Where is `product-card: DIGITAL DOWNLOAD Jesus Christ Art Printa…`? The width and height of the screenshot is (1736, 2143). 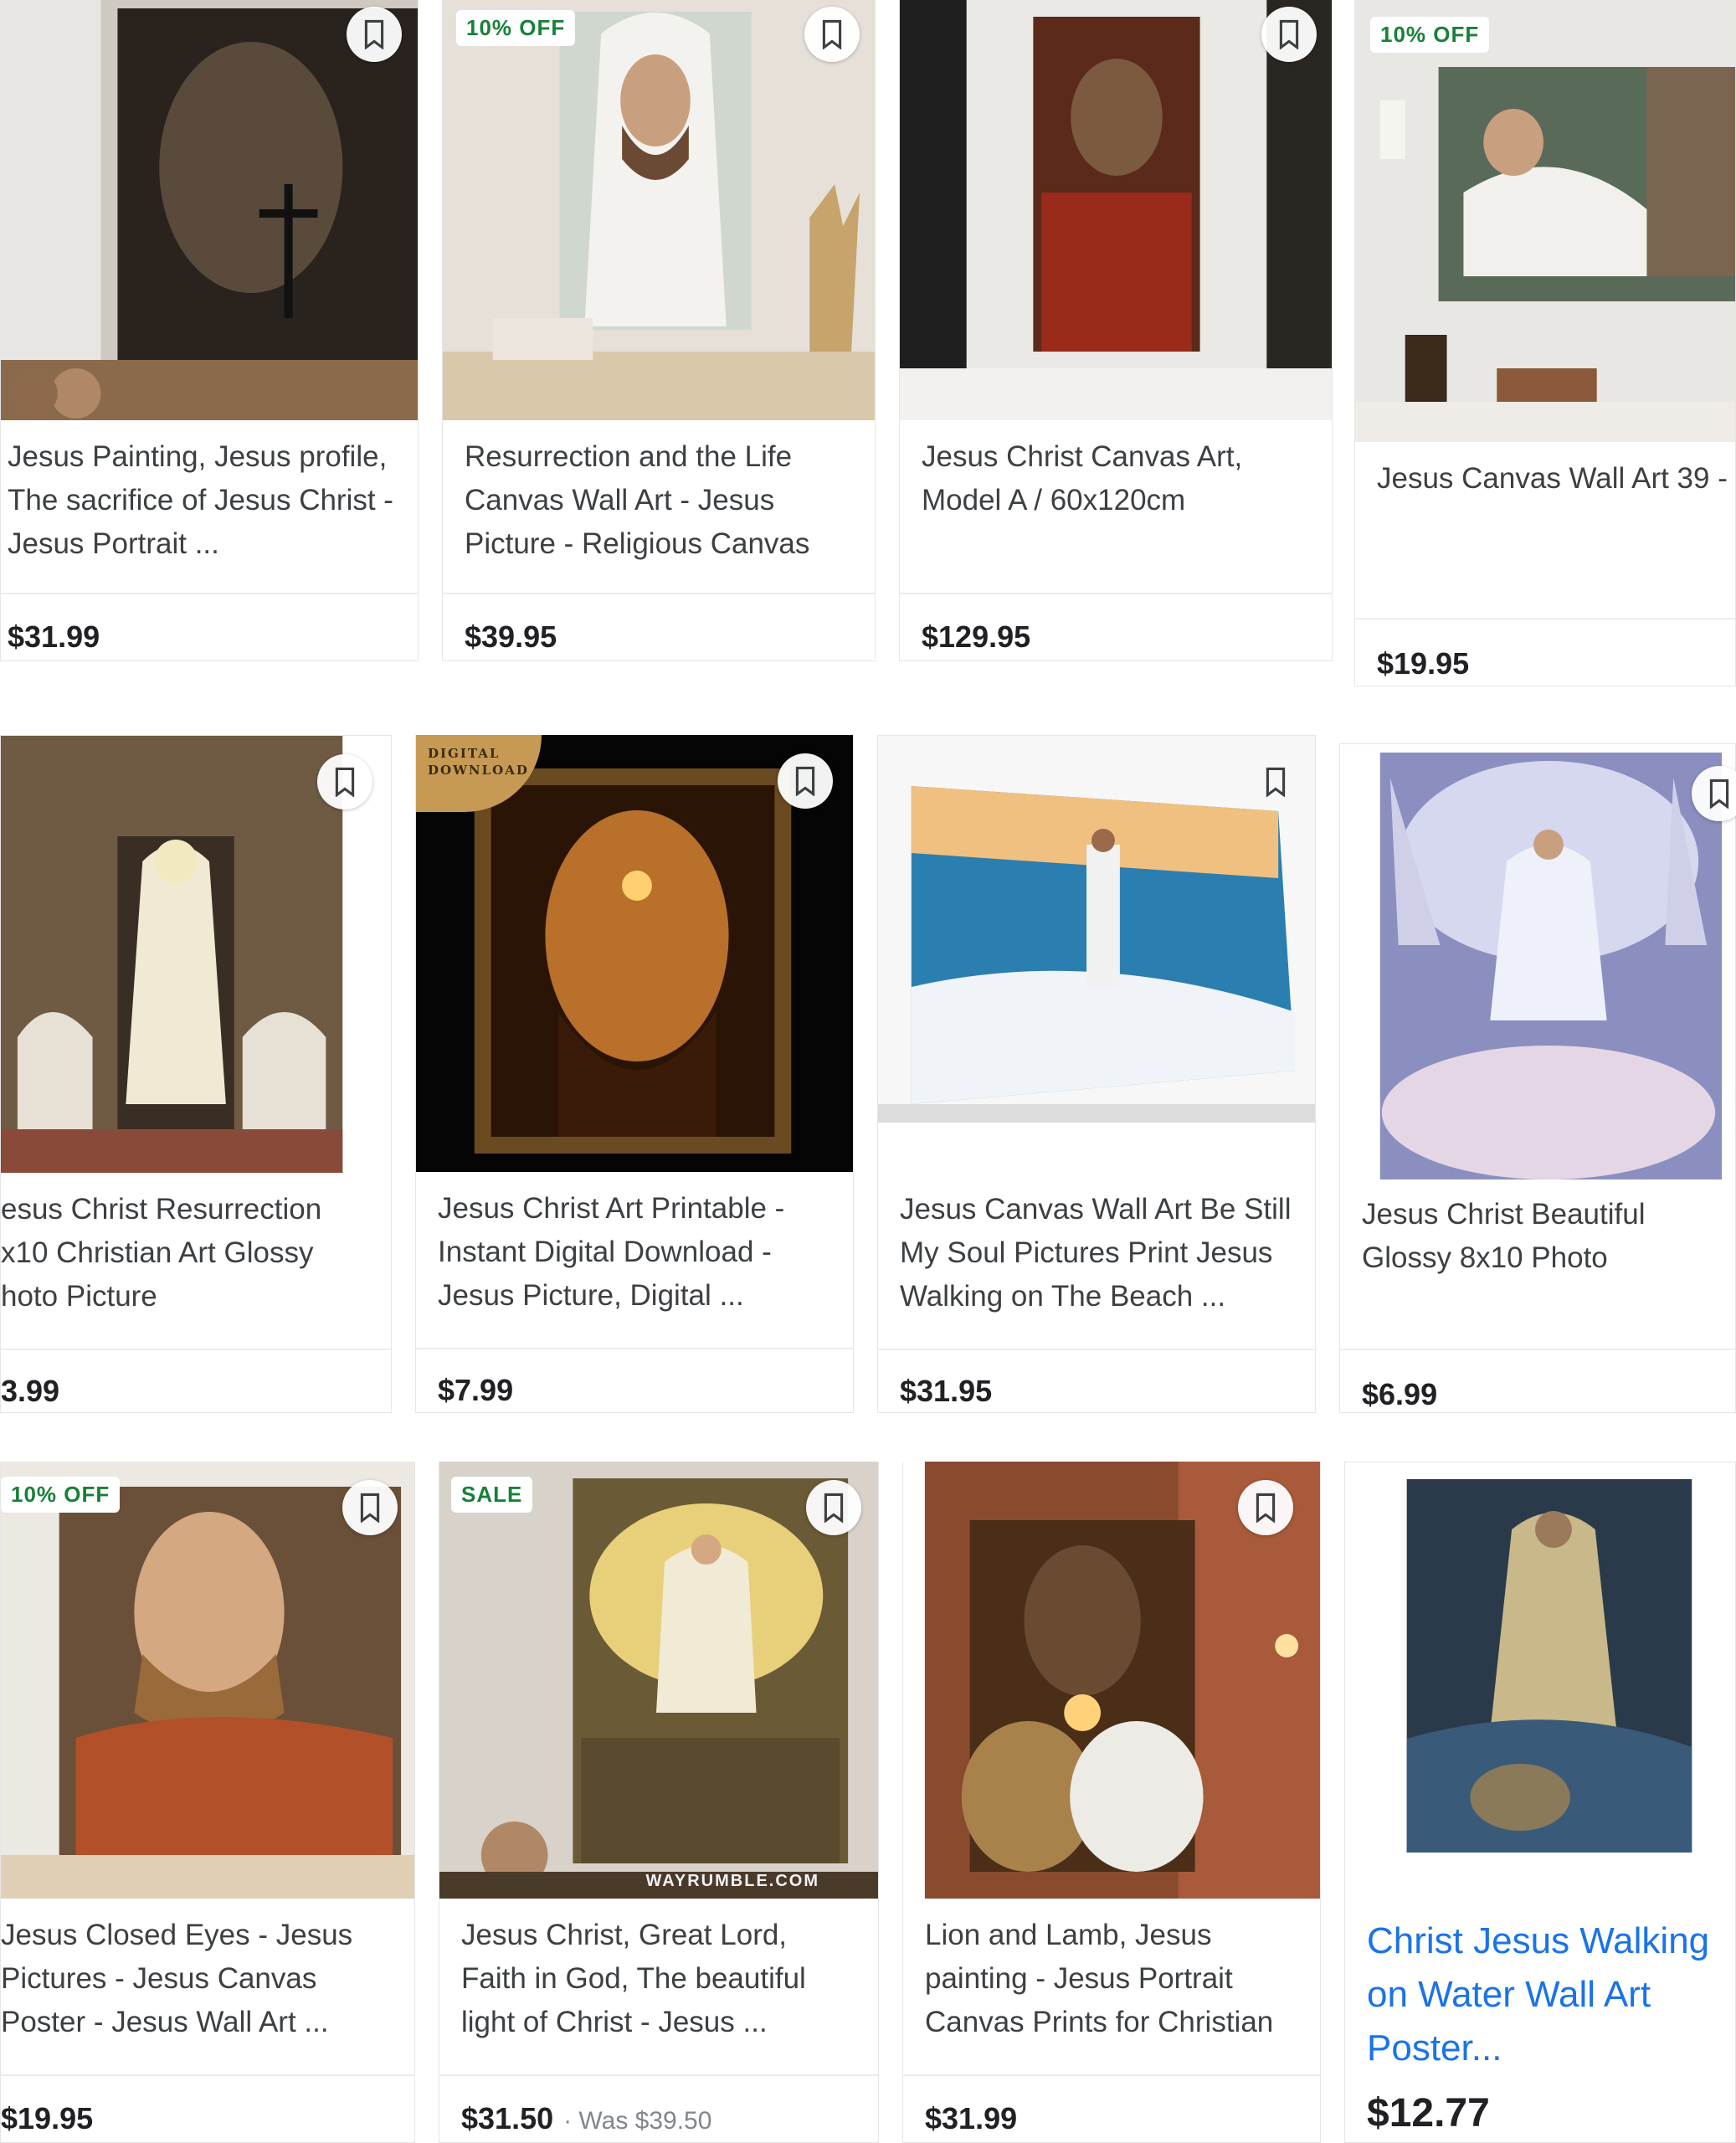
product-card: DIGITAL DOWNLOAD Jesus Christ Art Printa… is located at coordinates (634, 1074).